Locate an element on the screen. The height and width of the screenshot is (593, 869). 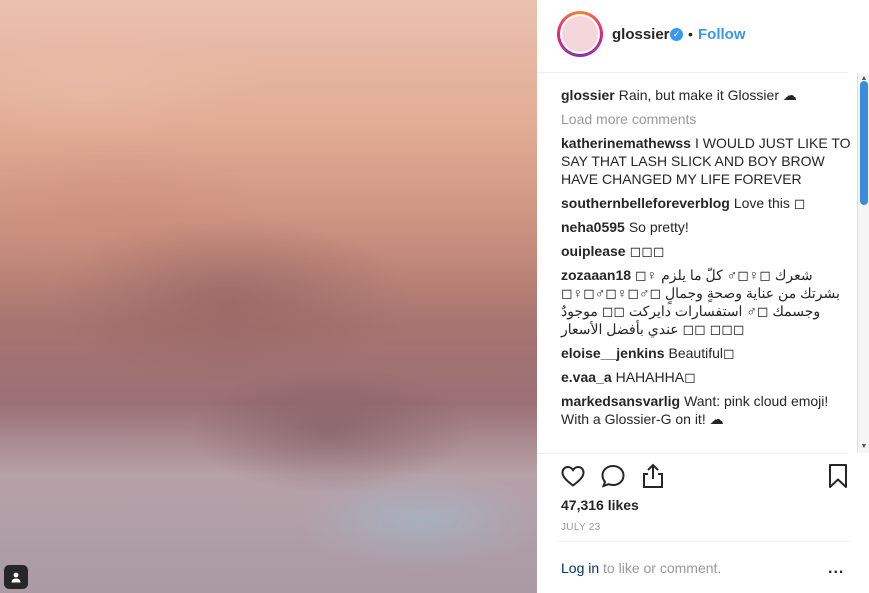
post-date: JULY 23 is located at coordinates (581, 527).